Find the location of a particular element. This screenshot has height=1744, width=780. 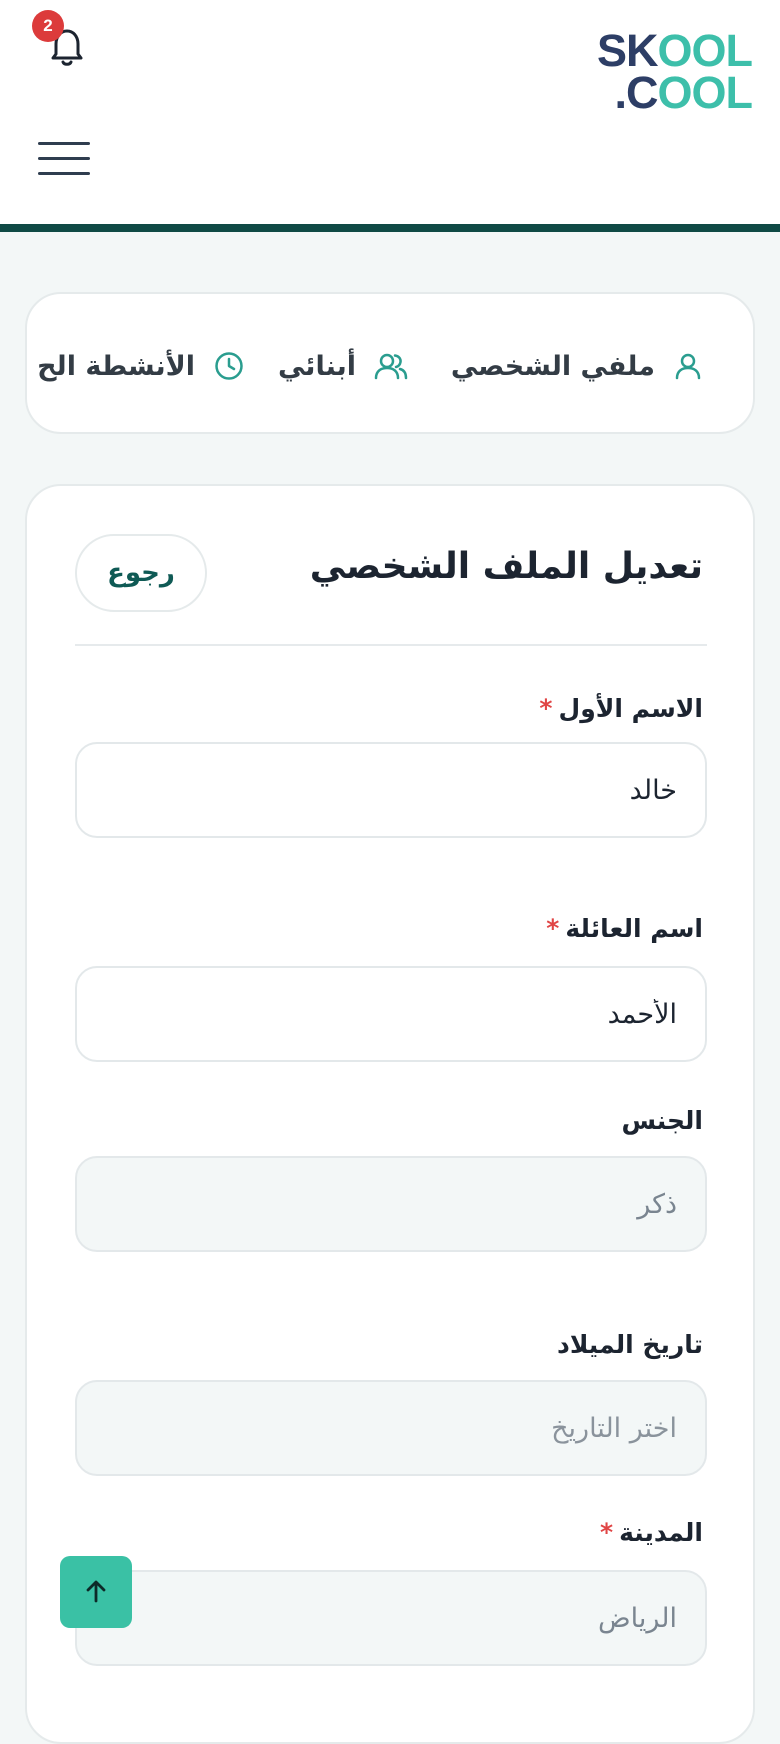

first-name-label: الاسم الأول* is located at coordinates (621, 708).